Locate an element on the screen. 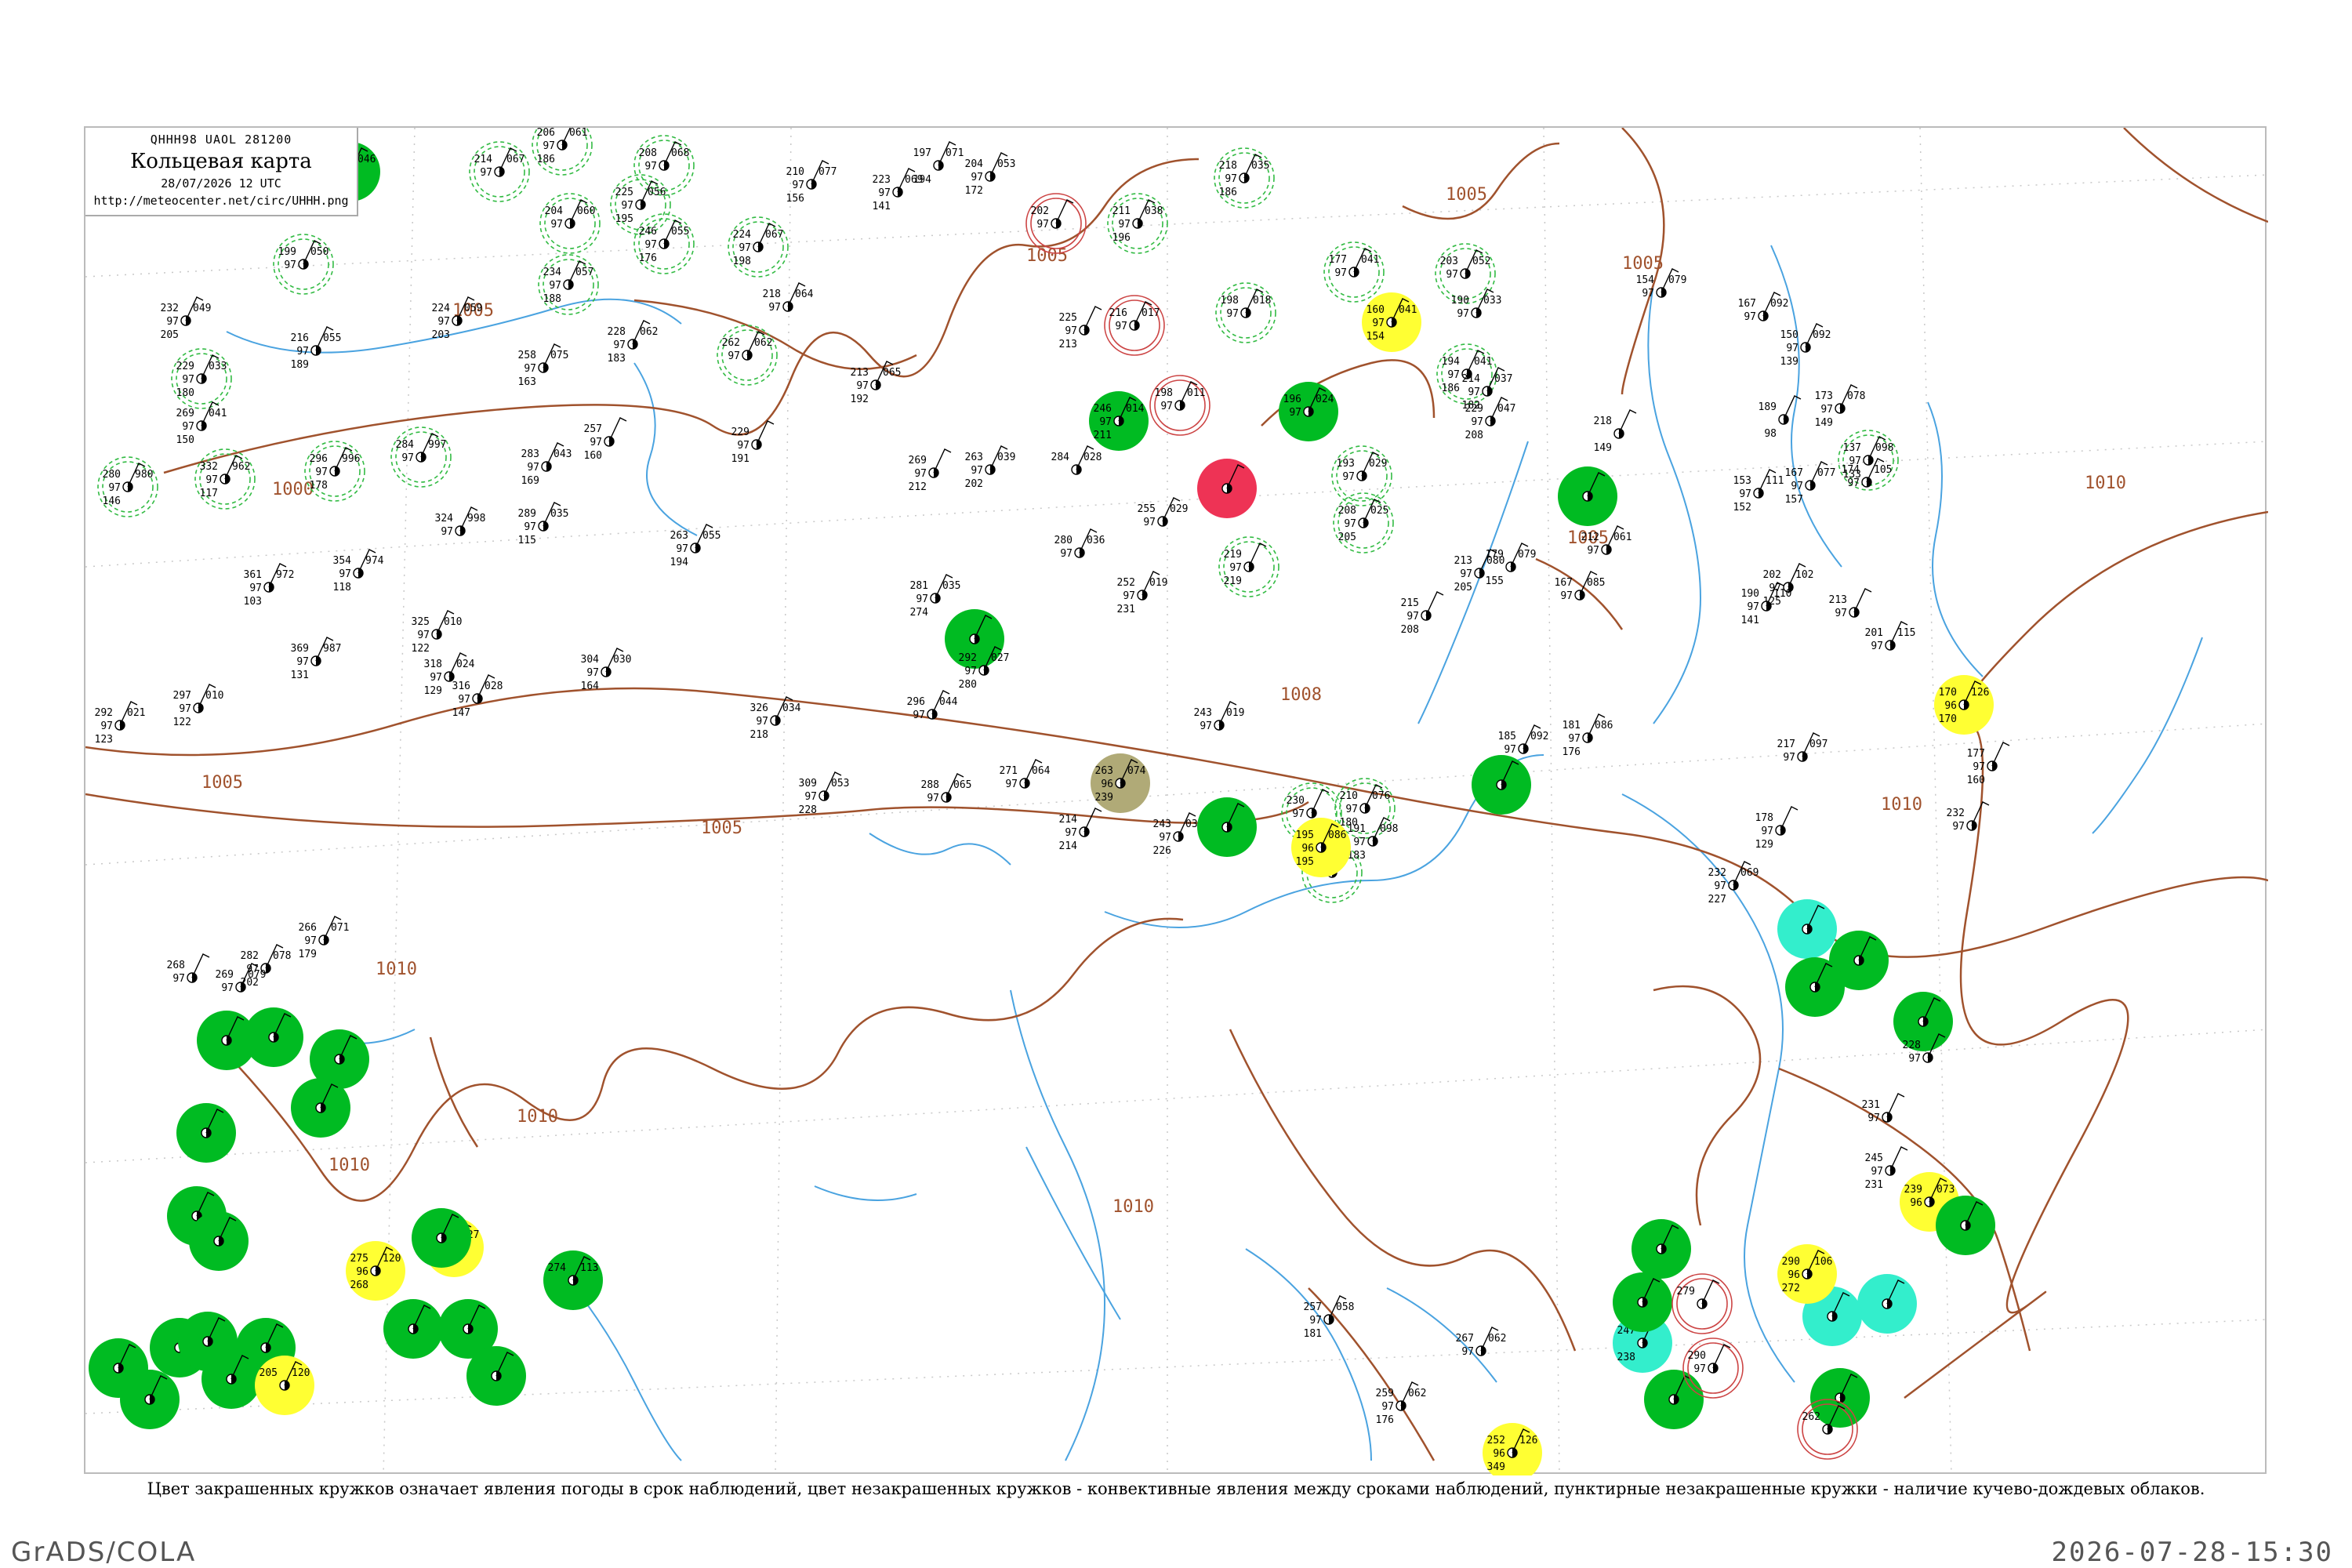 The width and height of the screenshot is (2352, 1568). weather-station: 191 09897183 is located at coordinates (1373, 839).